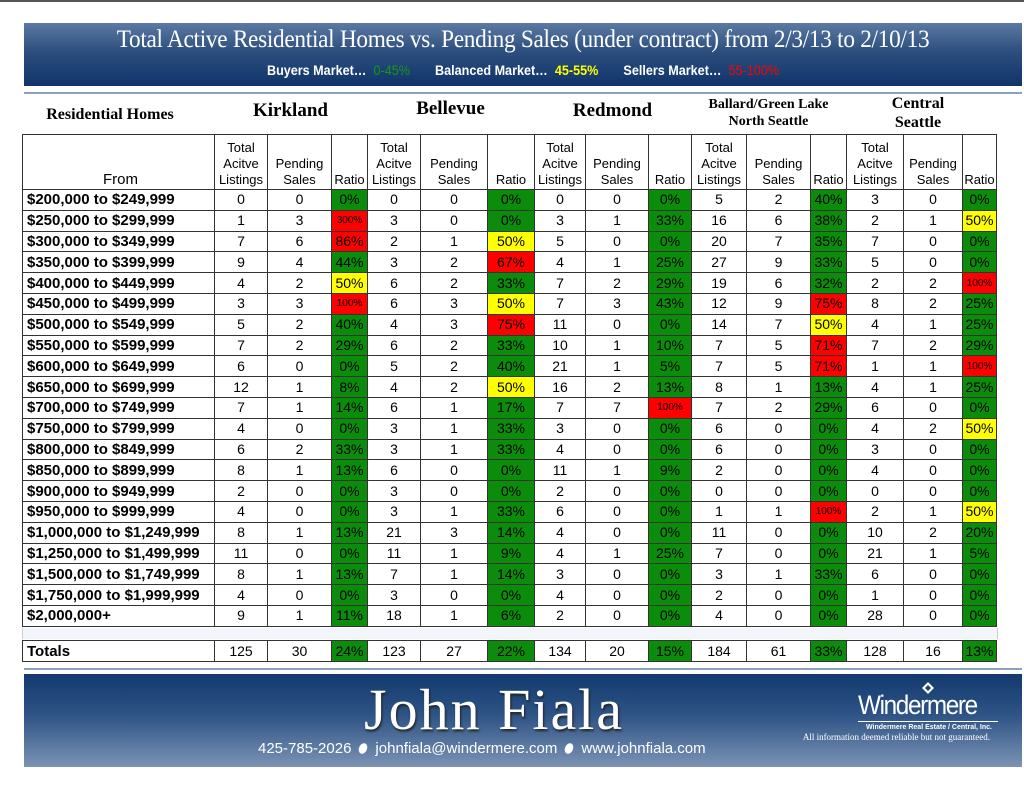 The height and width of the screenshot is (791, 1024). I want to click on price-range-cell: $800,000 to $849,999, so click(118, 449).